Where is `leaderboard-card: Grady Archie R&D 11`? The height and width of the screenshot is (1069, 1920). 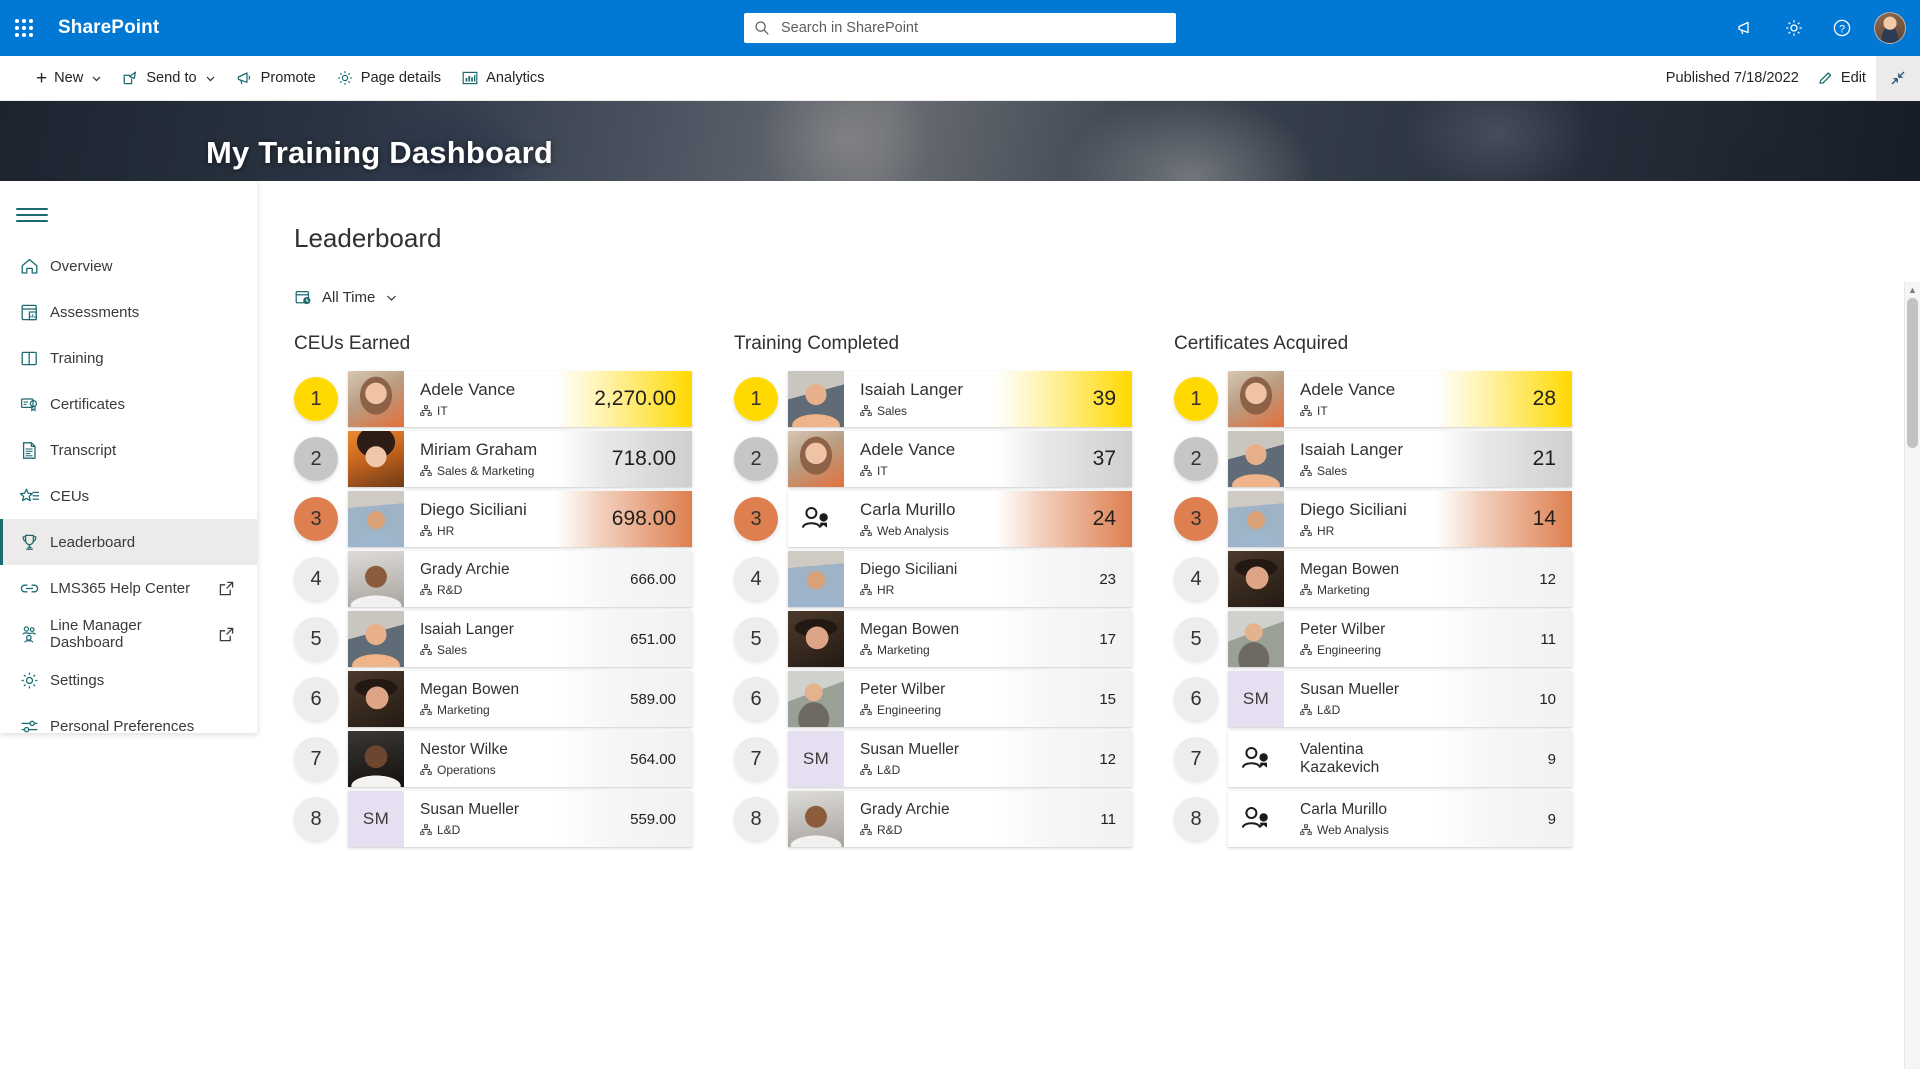 leaderboard-card: Grady Archie R&D 11 is located at coordinates (960, 819).